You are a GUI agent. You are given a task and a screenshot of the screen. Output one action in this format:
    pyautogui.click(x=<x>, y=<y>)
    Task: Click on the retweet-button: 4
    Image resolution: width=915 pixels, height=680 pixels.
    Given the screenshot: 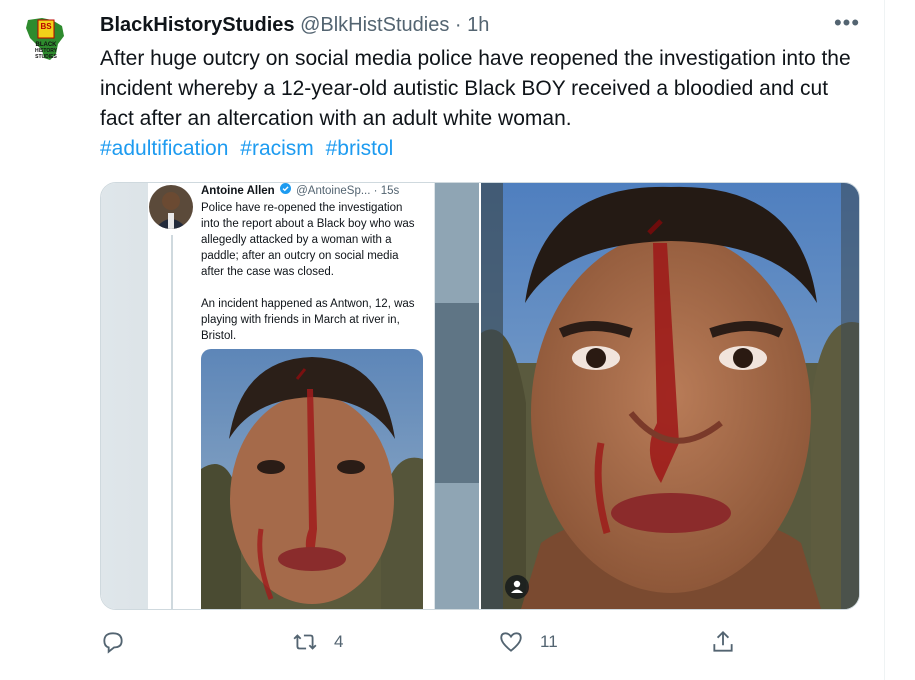 What is the action you would take?
    pyautogui.click(x=317, y=642)
    